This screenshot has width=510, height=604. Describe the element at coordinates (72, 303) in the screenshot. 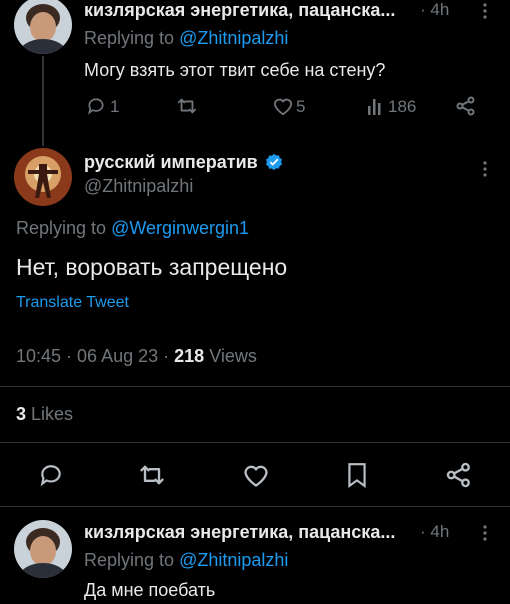

I see `translate-tweet-link: Translate Tweet` at that location.